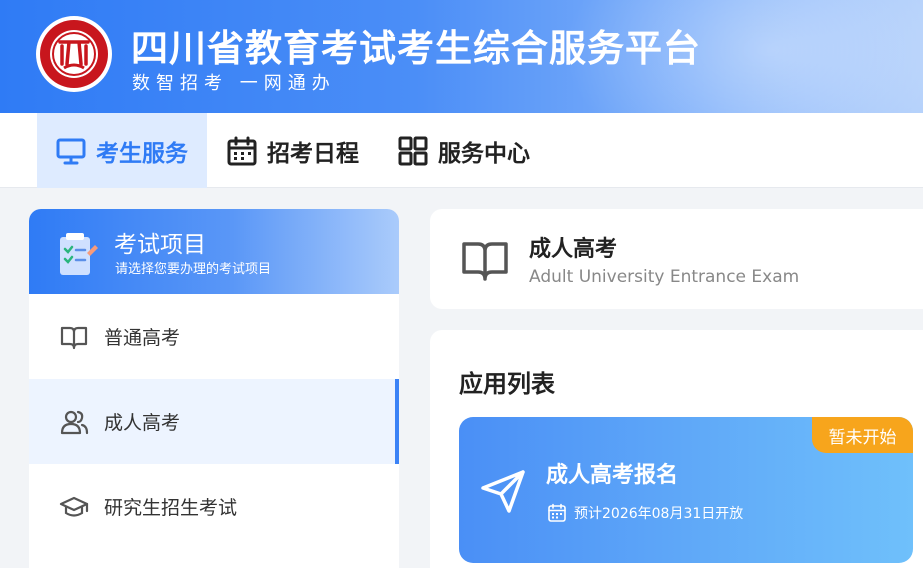  What do you see at coordinates (142, 423) in the screenshot?
I see `sidebar-item-label: 成人高考` at bounding box center [142, 423].